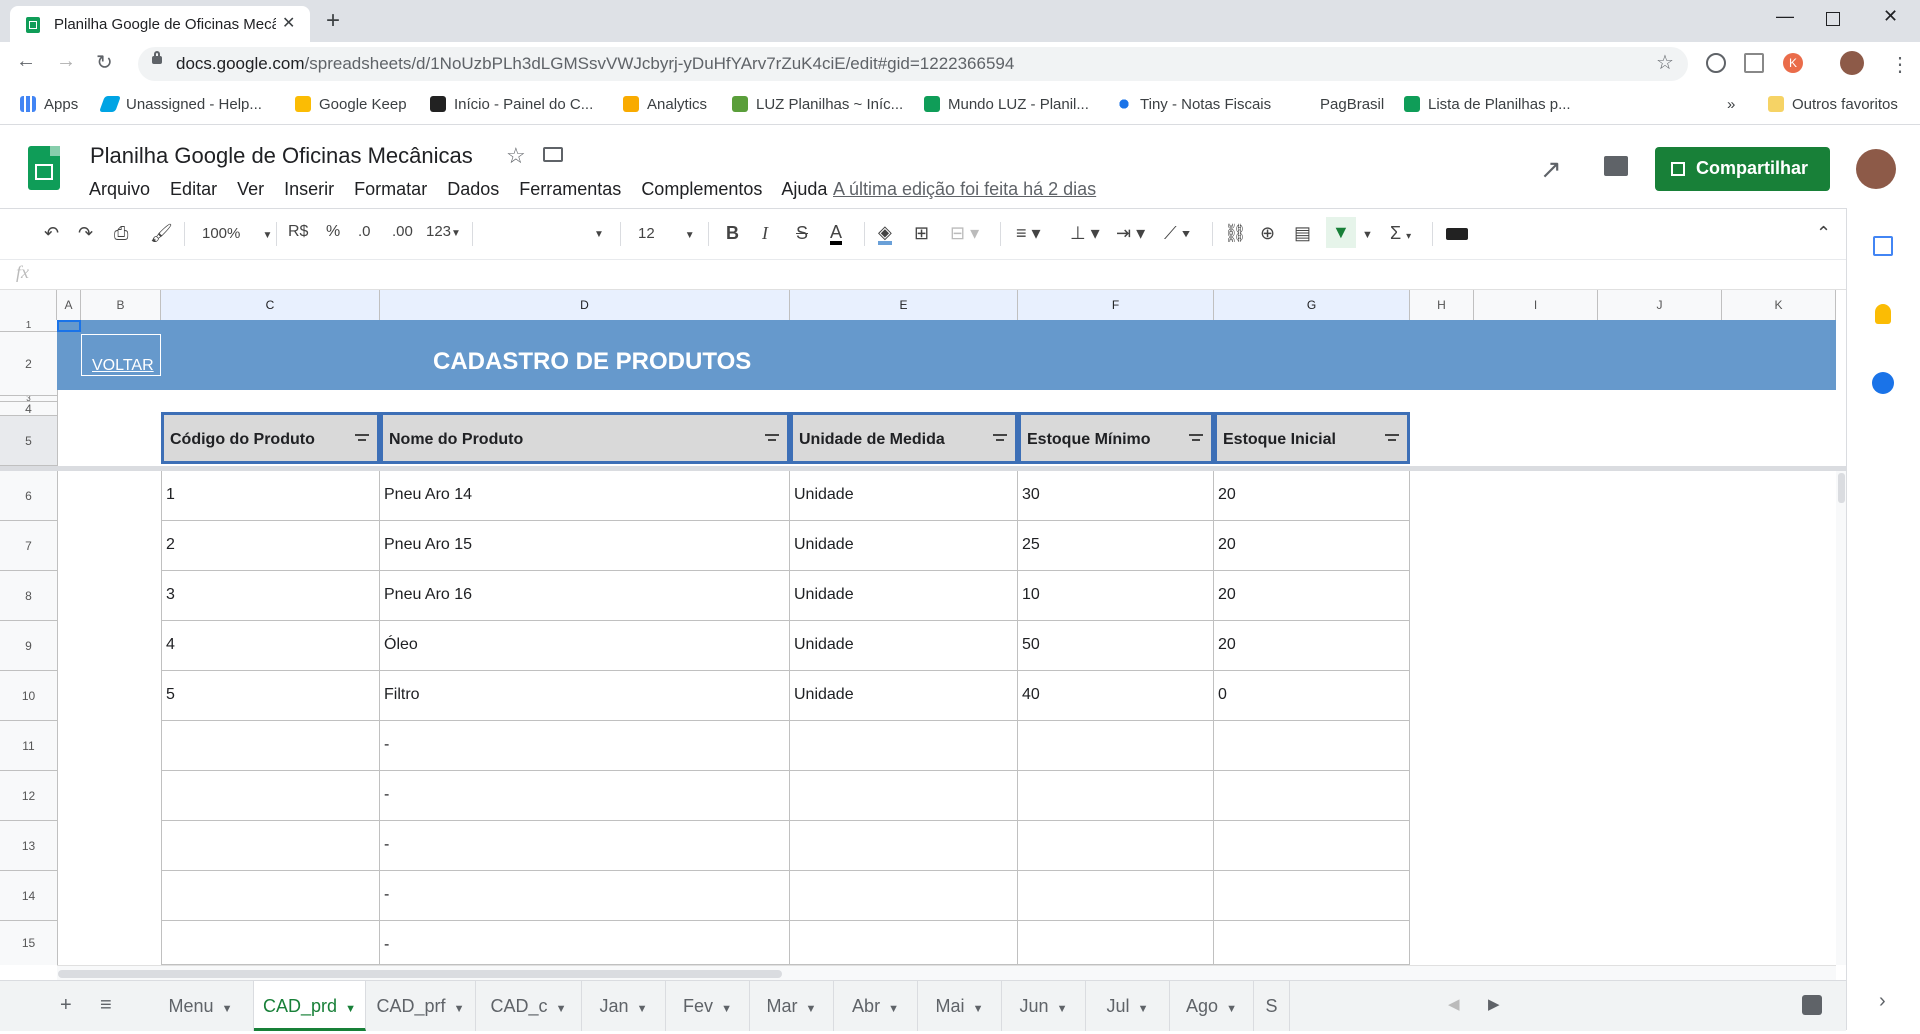  Describe the element at coordinates (701, 189) in the screenshot. I see `menu-complementos: Complementos` at that location.